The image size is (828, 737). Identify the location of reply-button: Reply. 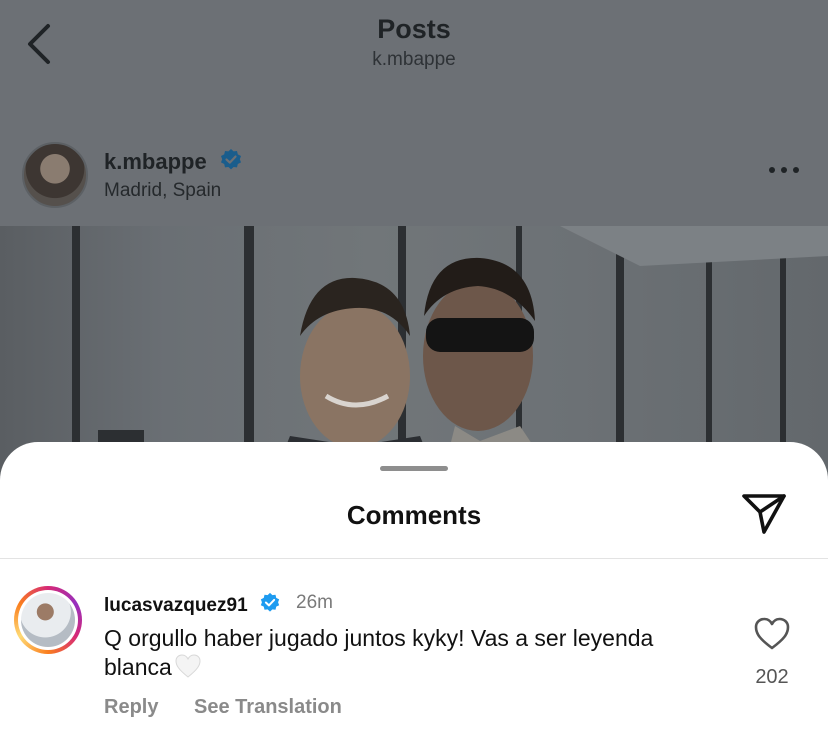
(131, 707).